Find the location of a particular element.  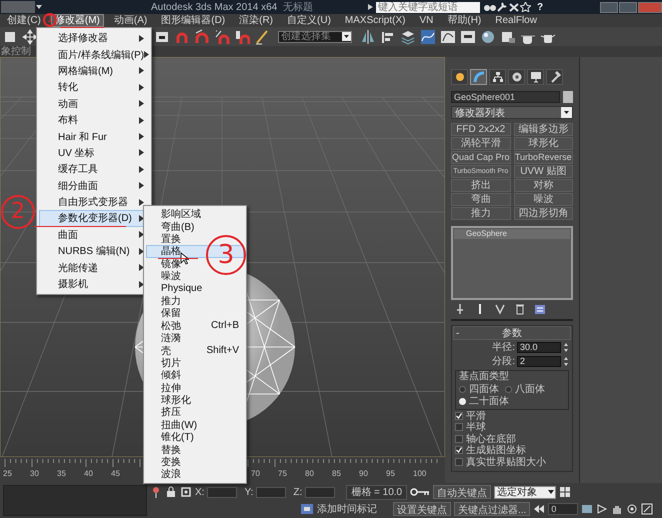

modifier-stack-list: GeoSphere is located at coordinates (512, 263).